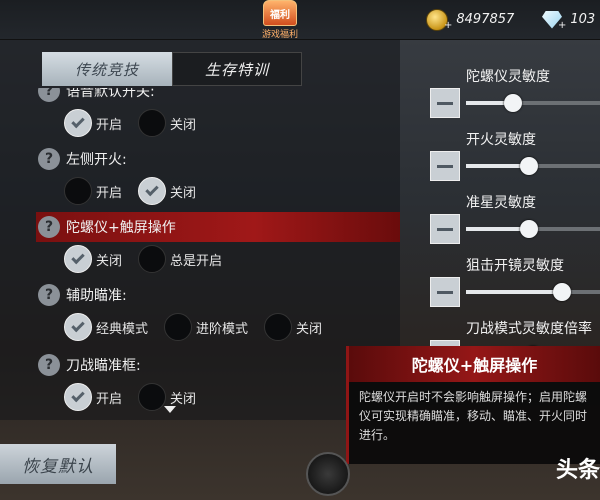 The image size is (600, 500). I want to click on setting-left-fire: ? 左侧开火: 开启 关闭, so click(218, 176).